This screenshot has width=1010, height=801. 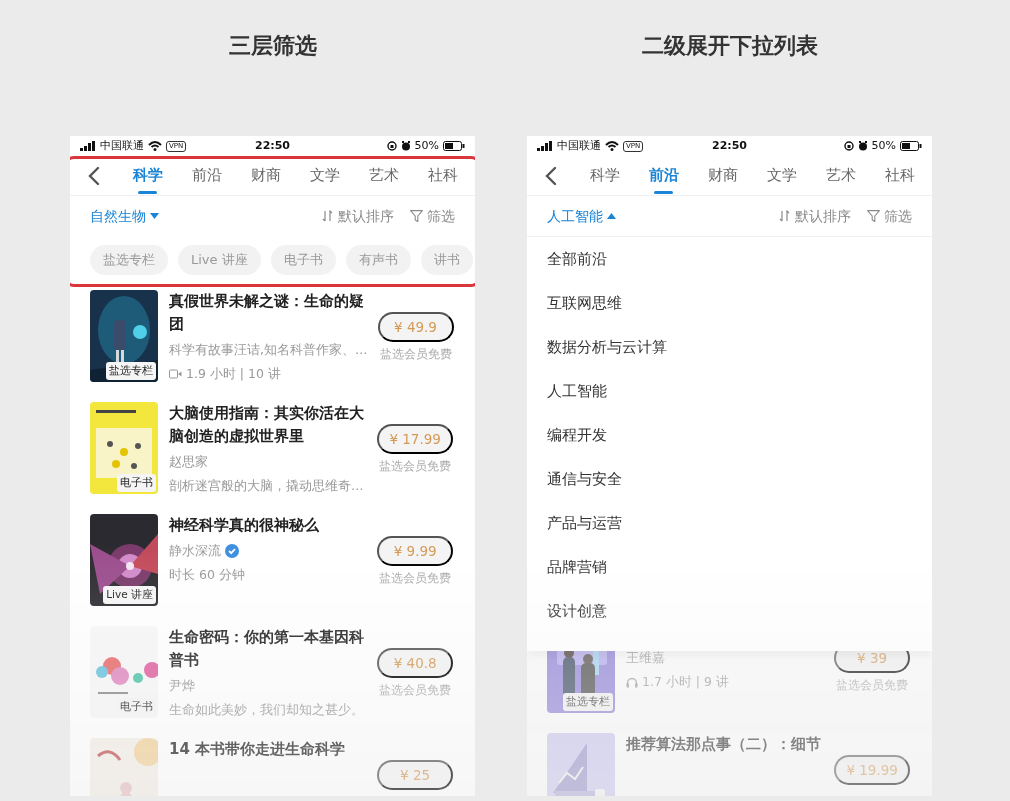 I want to click on item-description: 生命如此美妙，我们却知之甚少。, so click(x=266, y=709).